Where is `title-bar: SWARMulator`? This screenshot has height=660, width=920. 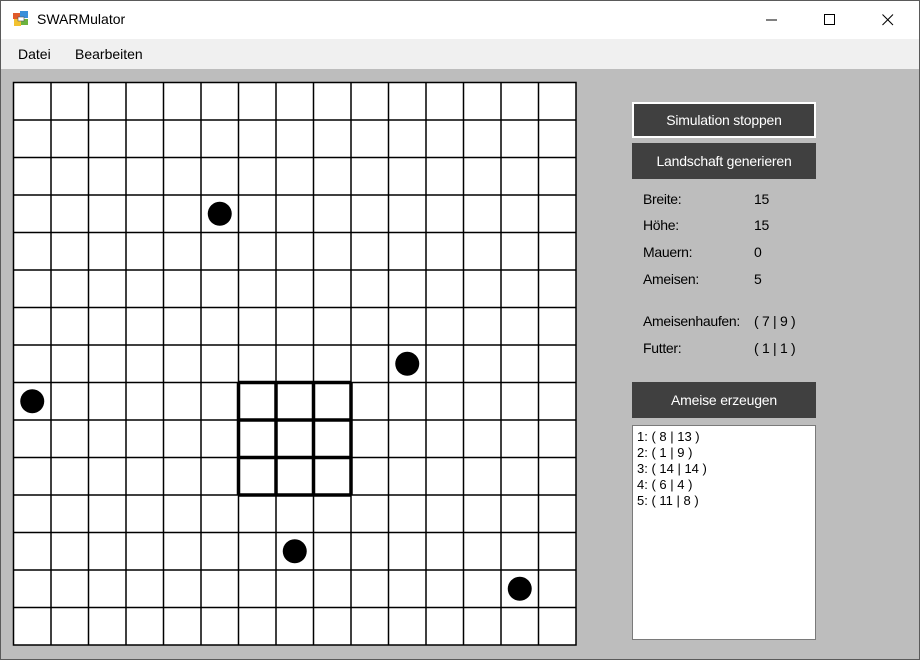 title-bar: SWARMulator is located at coordinates (460, 20).